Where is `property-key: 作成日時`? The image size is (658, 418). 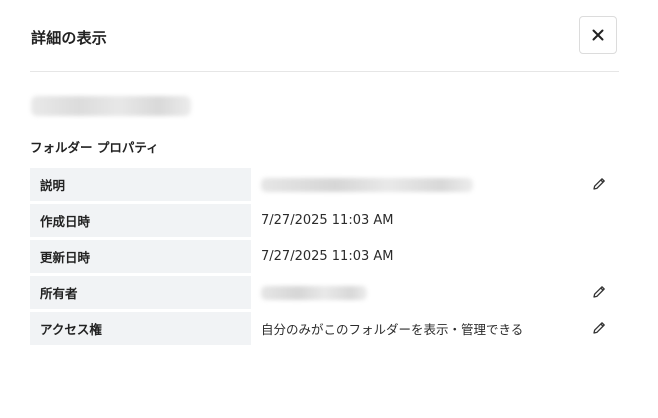
property-key: 作成日時 is located at coordinates (145, 220).